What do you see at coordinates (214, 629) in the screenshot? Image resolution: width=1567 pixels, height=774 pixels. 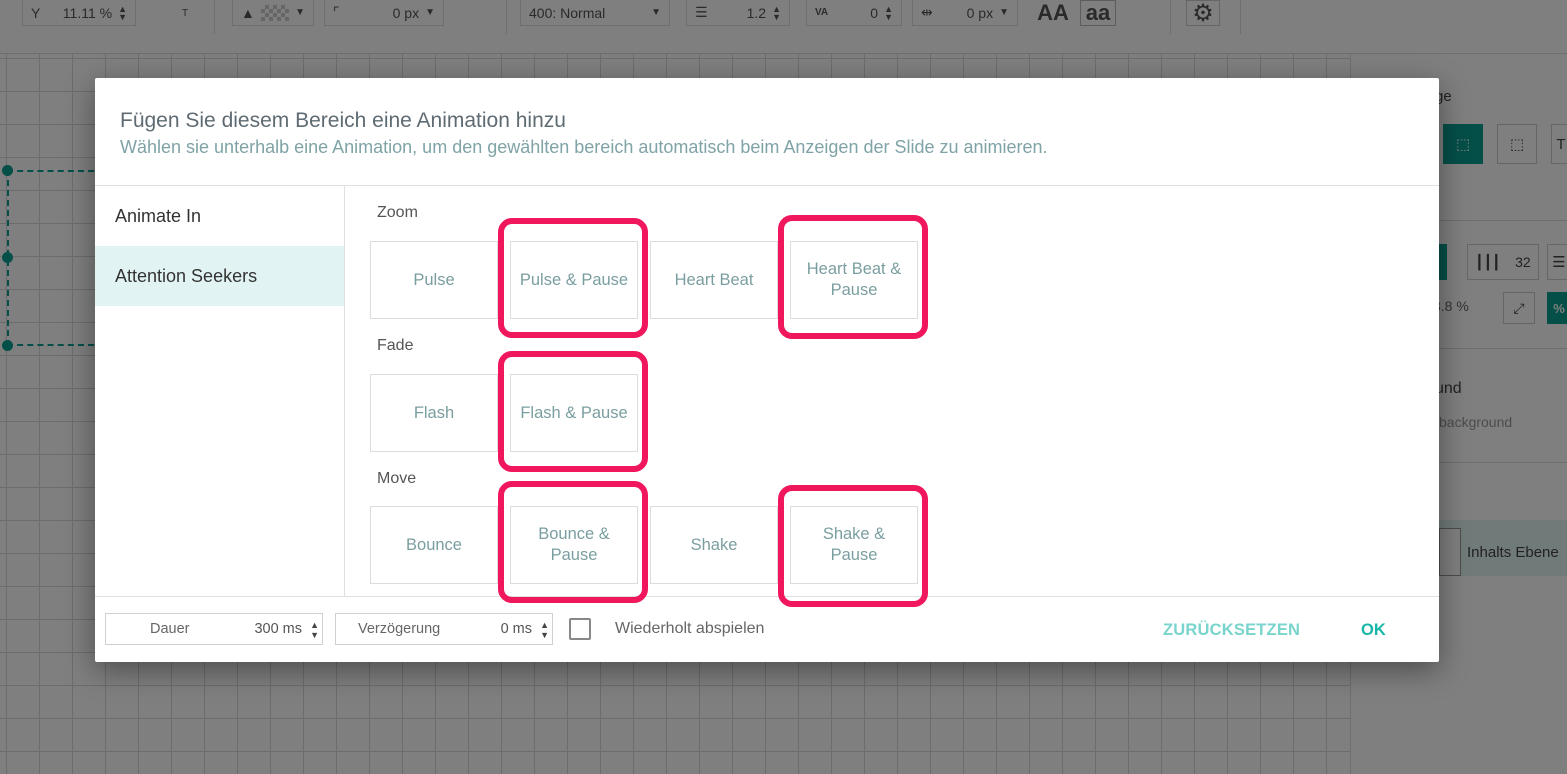 I see `duration-field: Dauer 300 ms ▲ ▼` at bounding box center [214, 629].